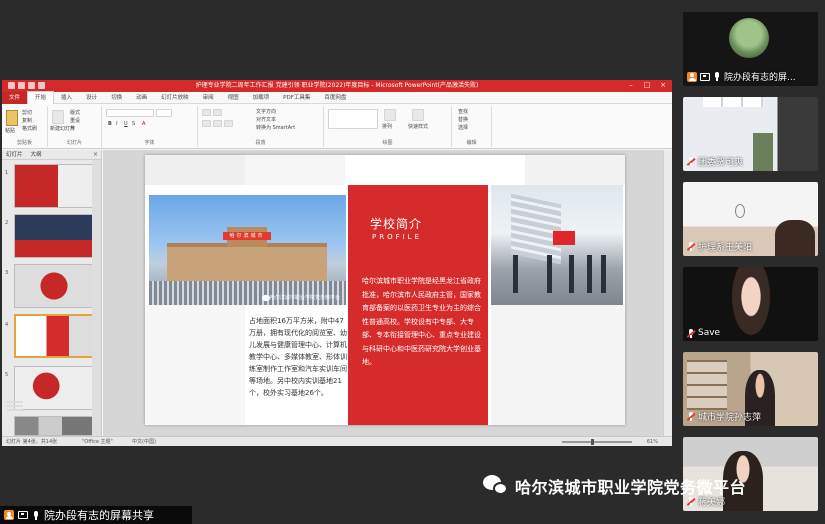 The width and height of the screenshot is (825, 524). Describe the element at coordinates (390, 115) in the screenshot. I see `arrange-icon` at that location.